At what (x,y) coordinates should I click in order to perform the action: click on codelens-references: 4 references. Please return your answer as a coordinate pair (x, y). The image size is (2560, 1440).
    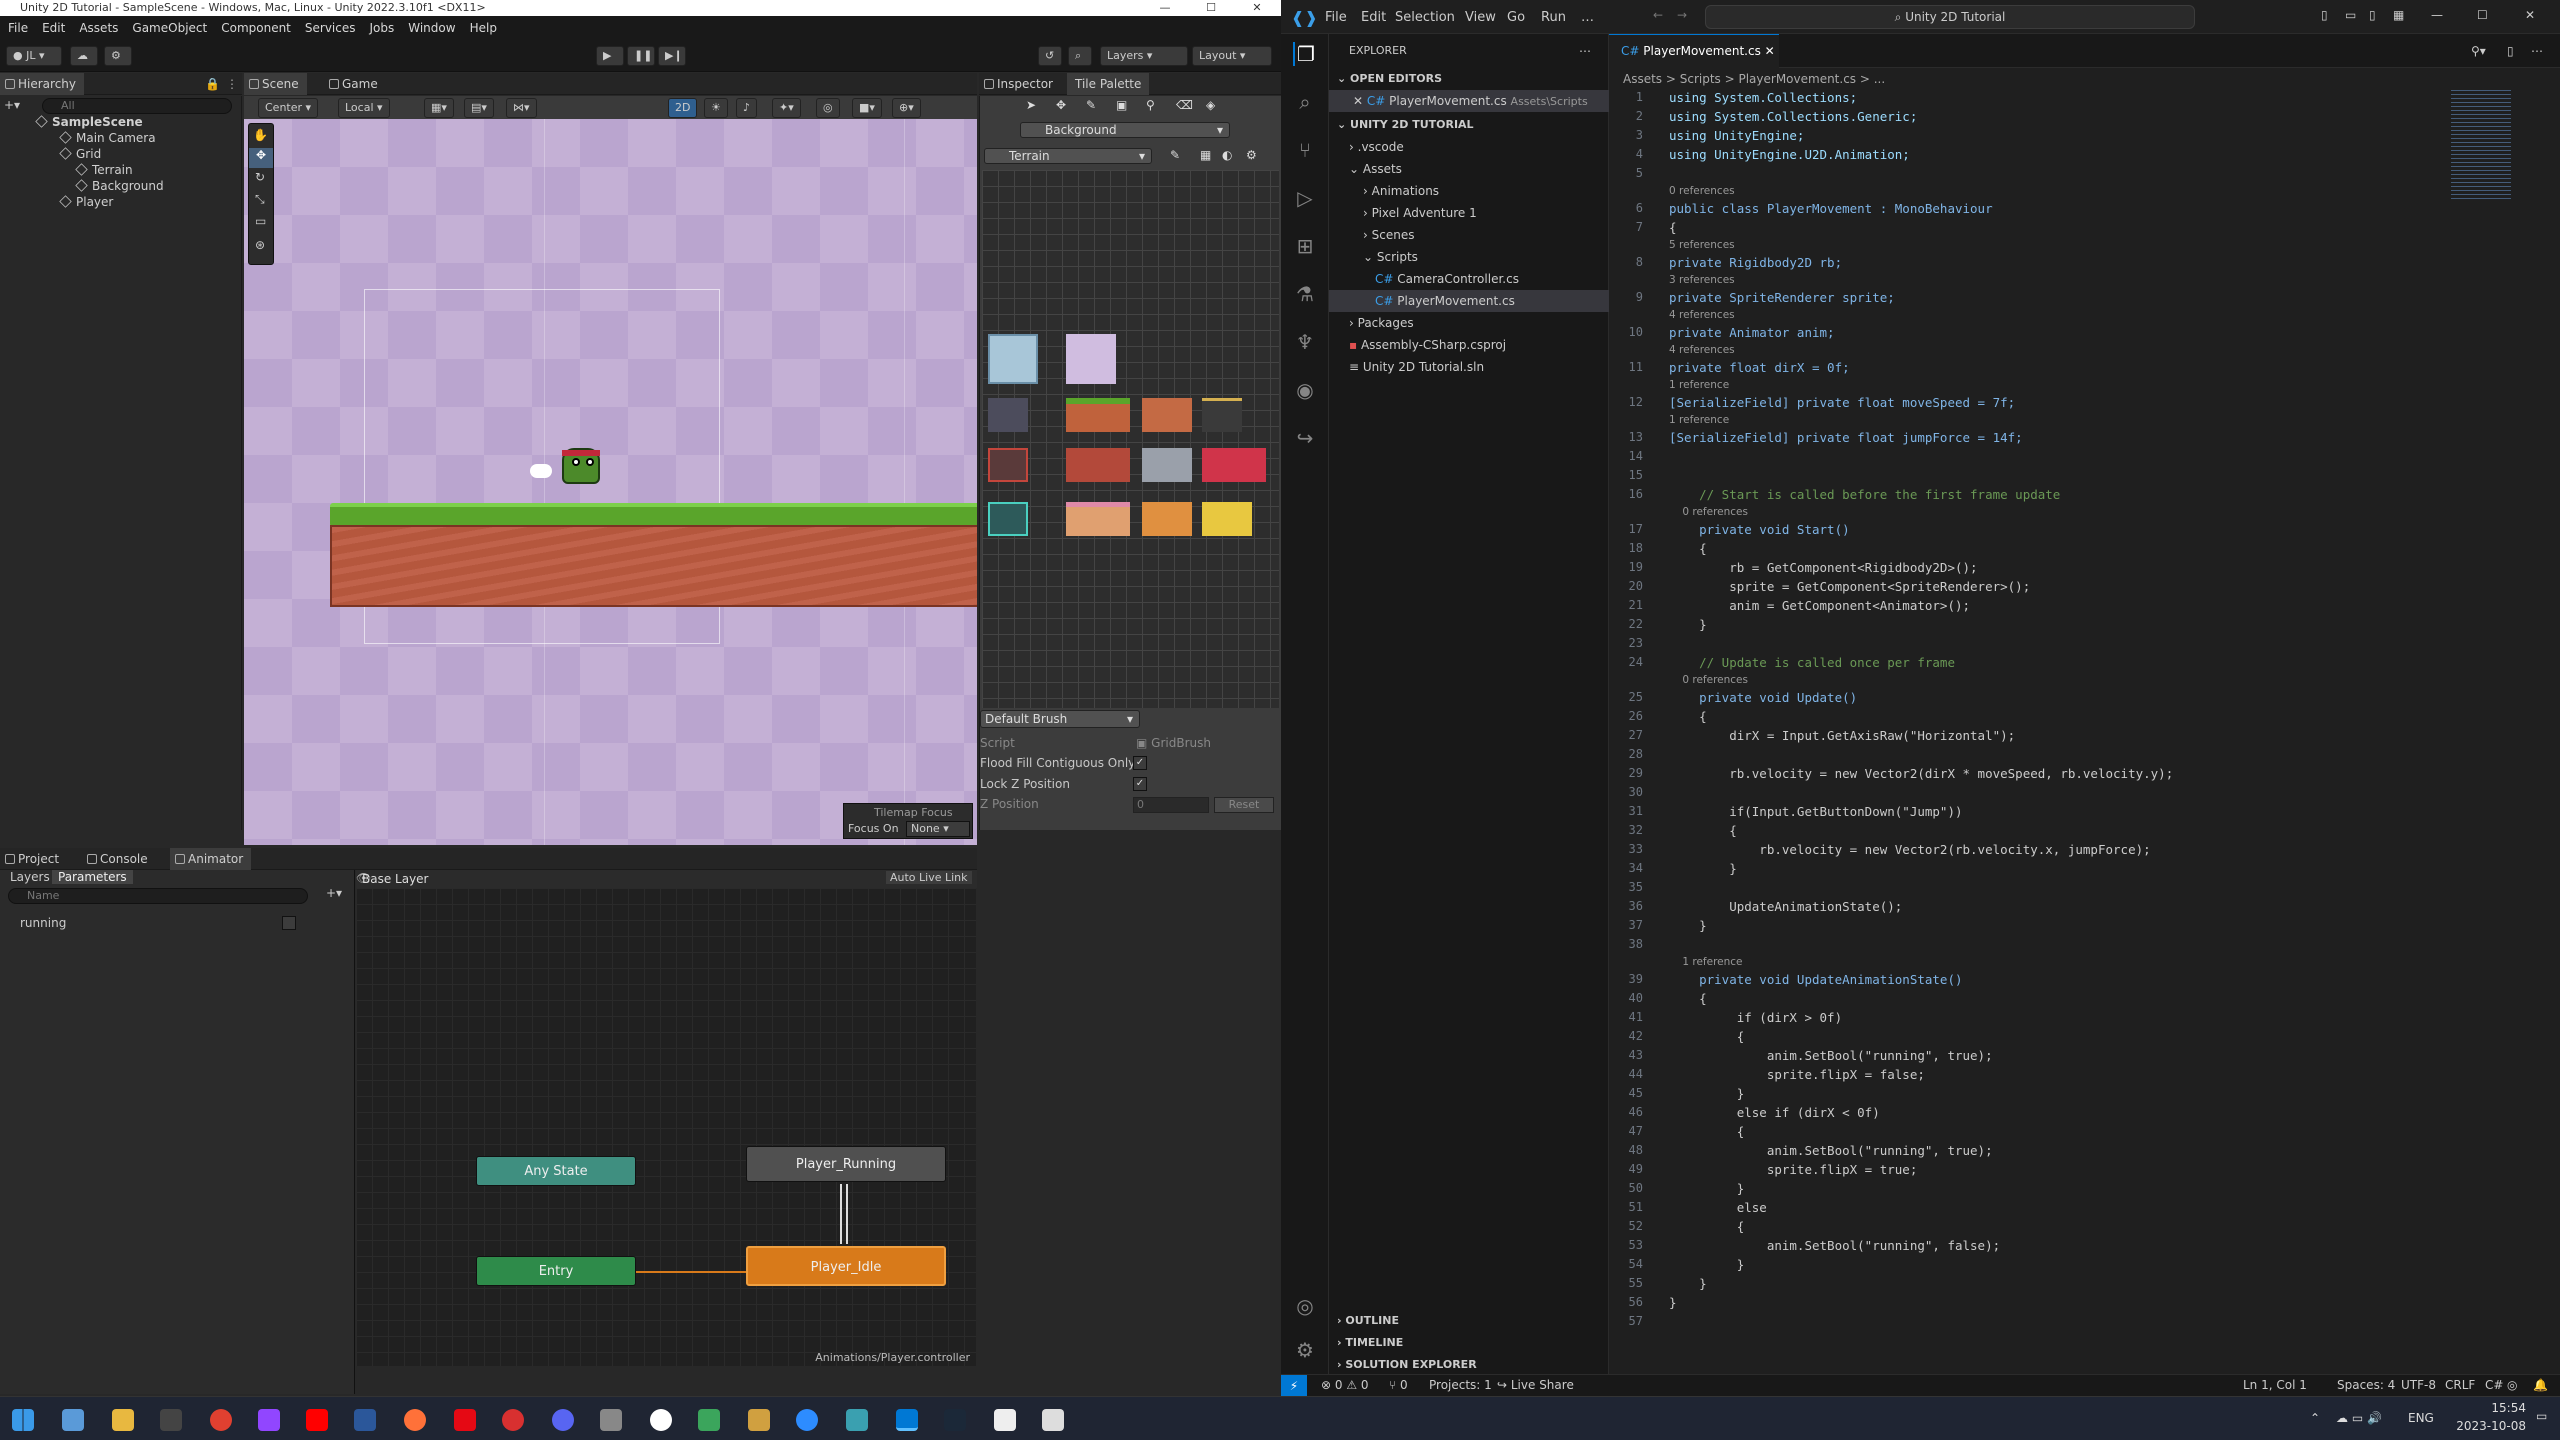
    Looking at the image, I should click on (1702, 315).